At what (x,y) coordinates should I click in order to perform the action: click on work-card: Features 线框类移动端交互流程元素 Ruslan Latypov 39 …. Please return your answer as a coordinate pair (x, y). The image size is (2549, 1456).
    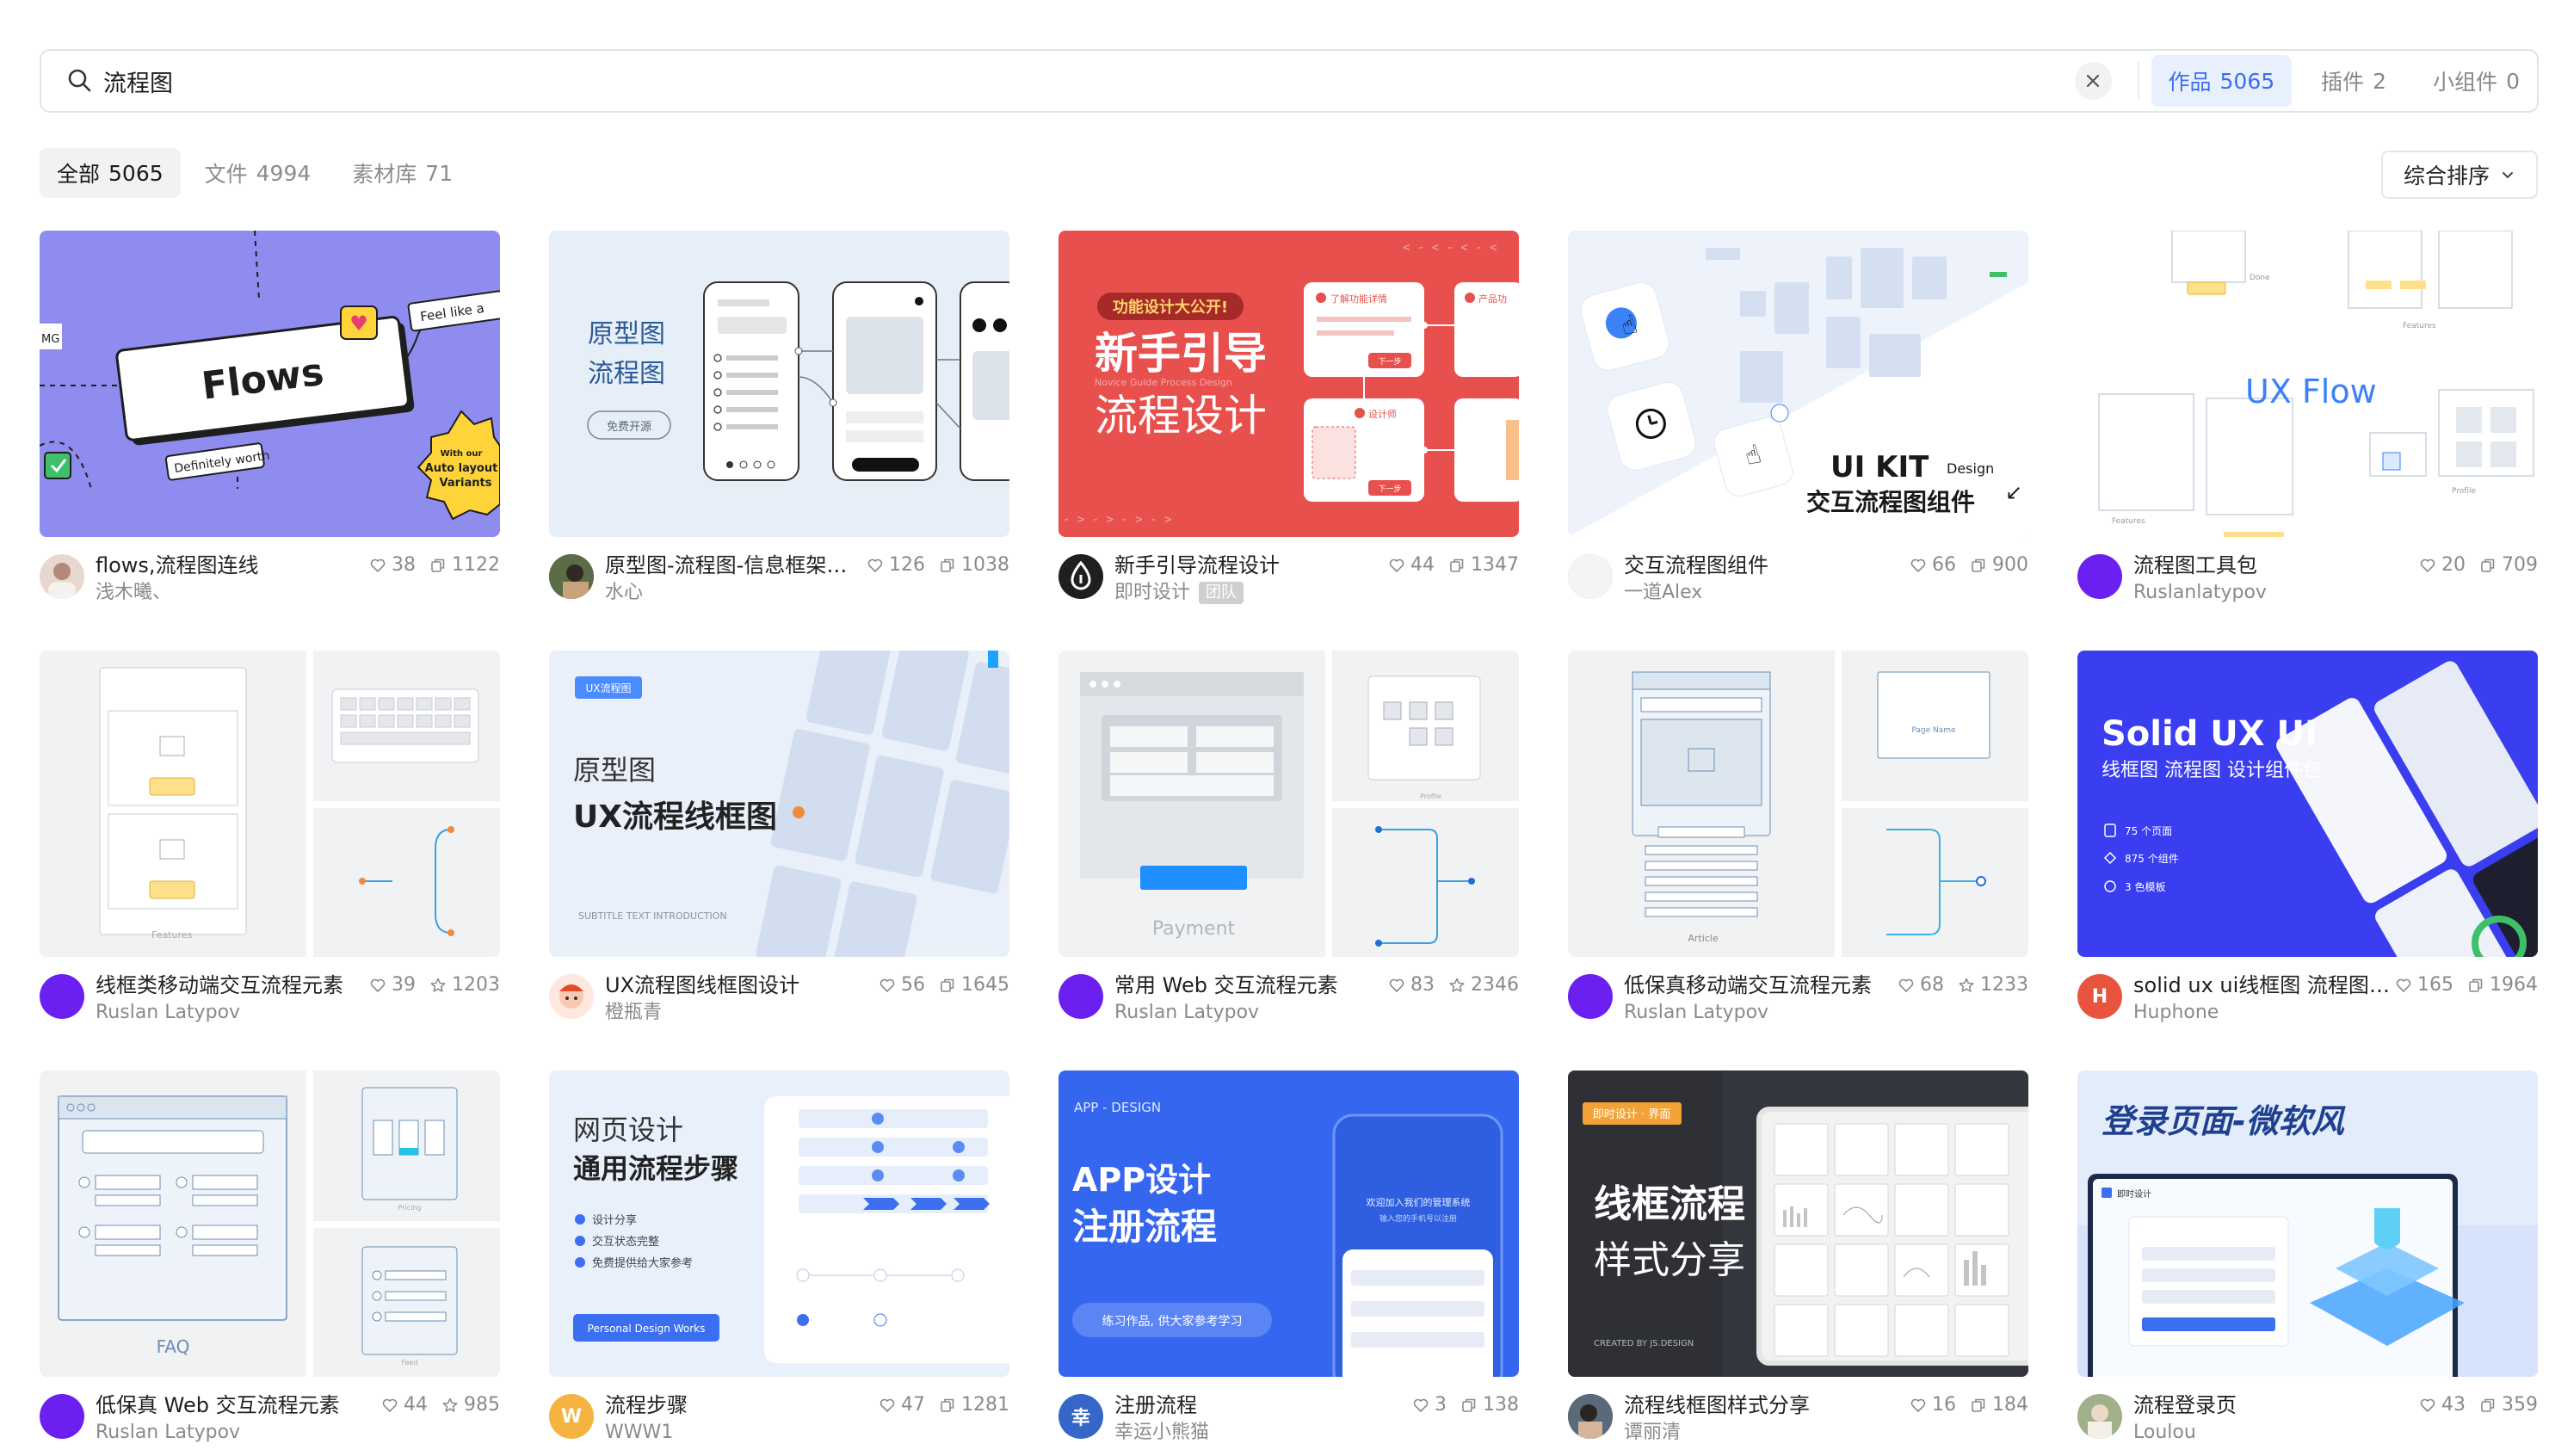
    Looking at the image, I should click on (270, 842).